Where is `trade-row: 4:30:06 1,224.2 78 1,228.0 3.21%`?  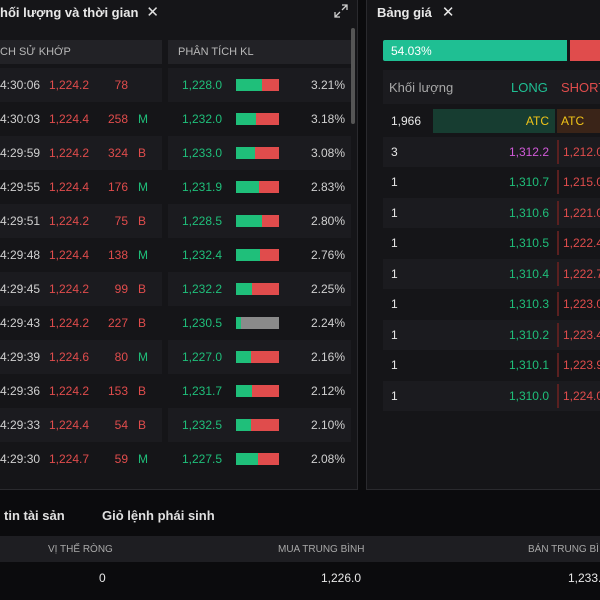
trade-row: 4:30:06 1,224.2 78 1,228.0 3.21% is located at coordinates (175, 85).